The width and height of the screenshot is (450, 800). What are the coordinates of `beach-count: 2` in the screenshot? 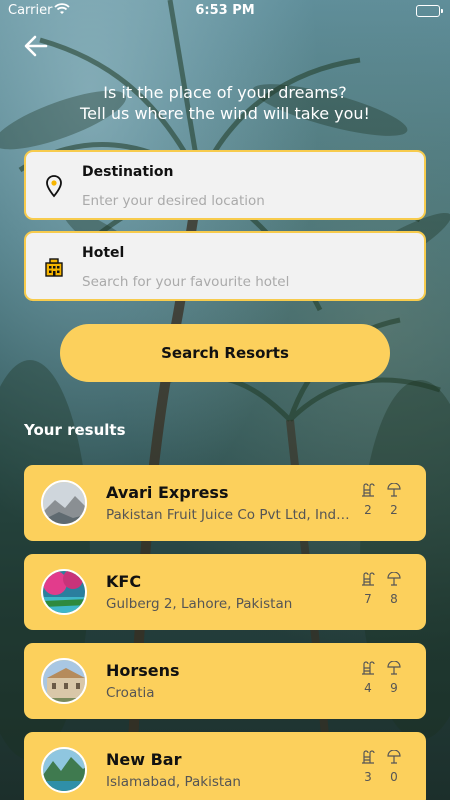 It's located at (394, 510).